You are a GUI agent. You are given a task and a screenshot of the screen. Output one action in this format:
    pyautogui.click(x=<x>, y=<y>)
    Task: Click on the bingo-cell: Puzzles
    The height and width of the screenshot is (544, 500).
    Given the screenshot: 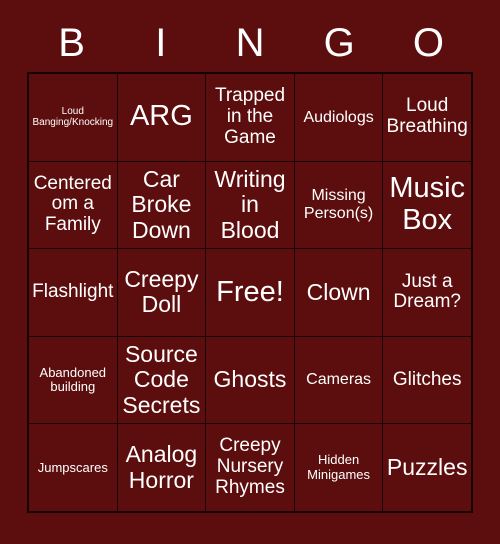 What is the action you would take?
    pyautogui.click(x=427, y=467)
    